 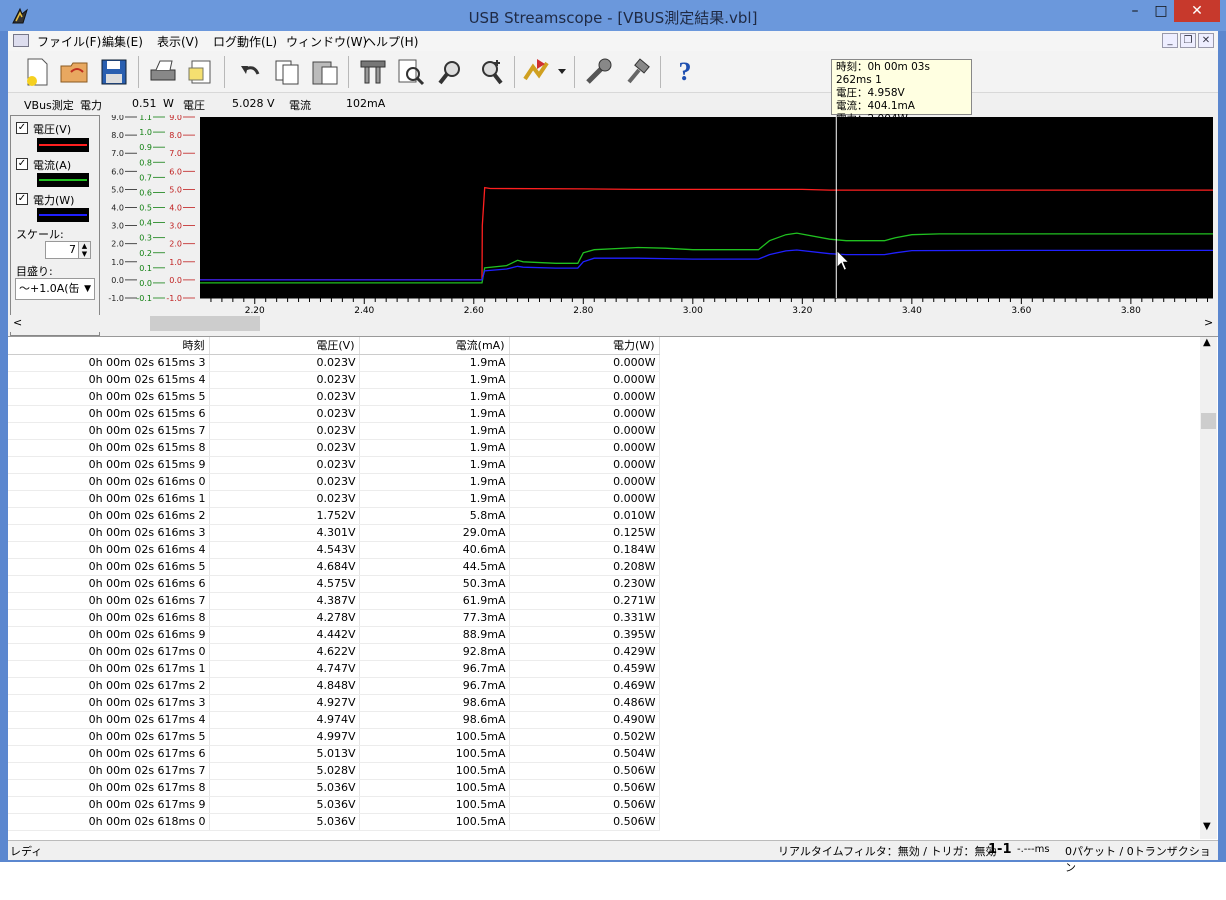 What do you see at coordinates (109, 550) in the screenshot?
I see `cell-time: 0h 00m 02s 616ms 4` at bounding box center [109, 550].